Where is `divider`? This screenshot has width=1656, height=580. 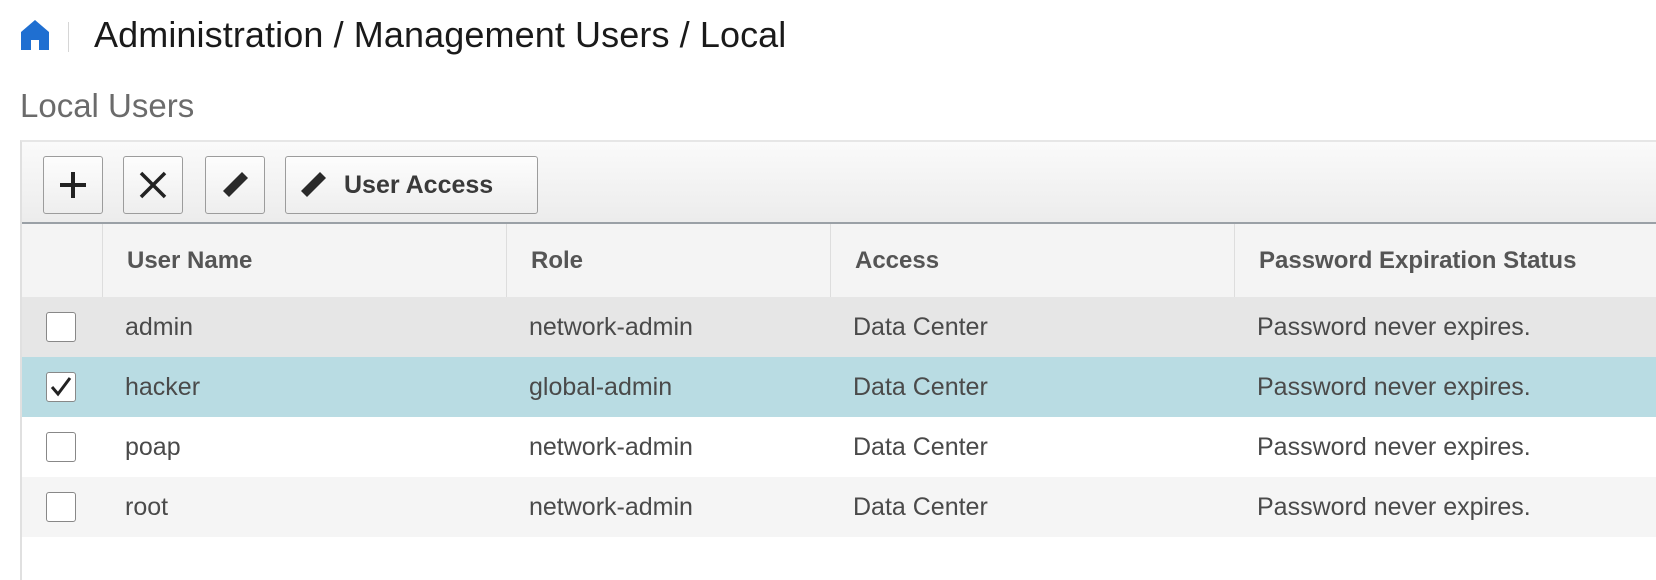
divider is located at coordinates (68, 37).